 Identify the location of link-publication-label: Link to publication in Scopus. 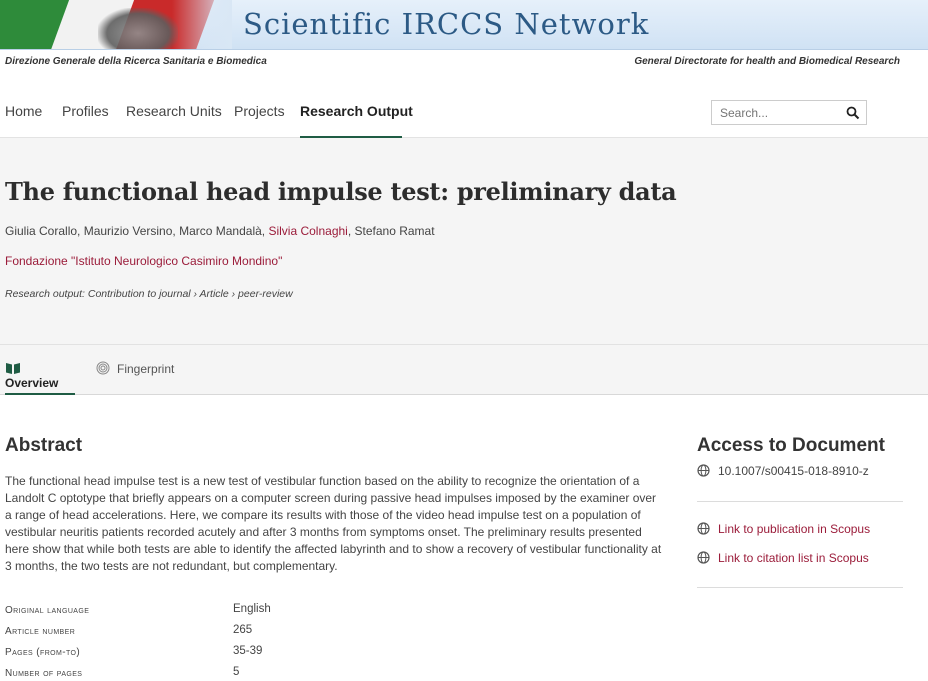
(794, 529).